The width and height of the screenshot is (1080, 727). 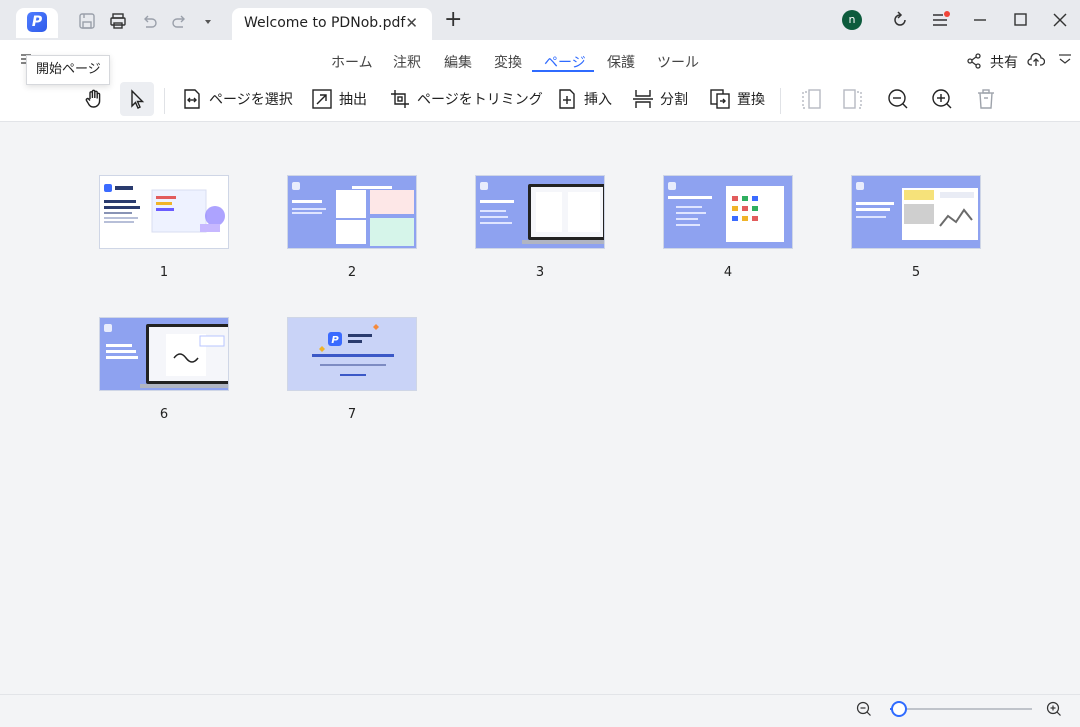 I want to click on page-number-3: 3, so click(x=540, y=272).